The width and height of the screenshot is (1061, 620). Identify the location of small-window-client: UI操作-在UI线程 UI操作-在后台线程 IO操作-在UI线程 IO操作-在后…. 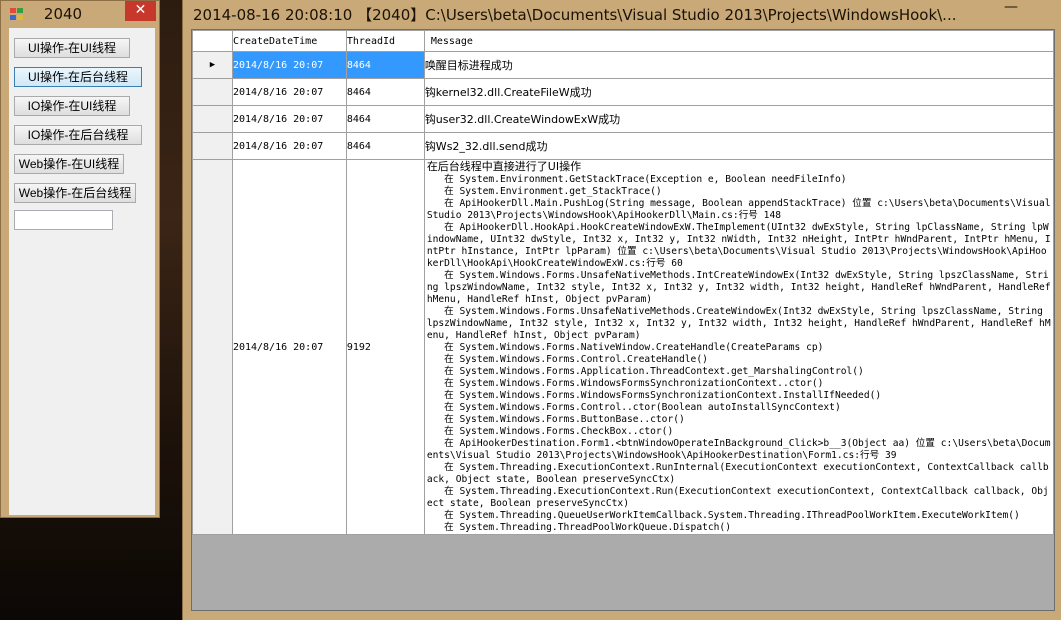
(82, 271).